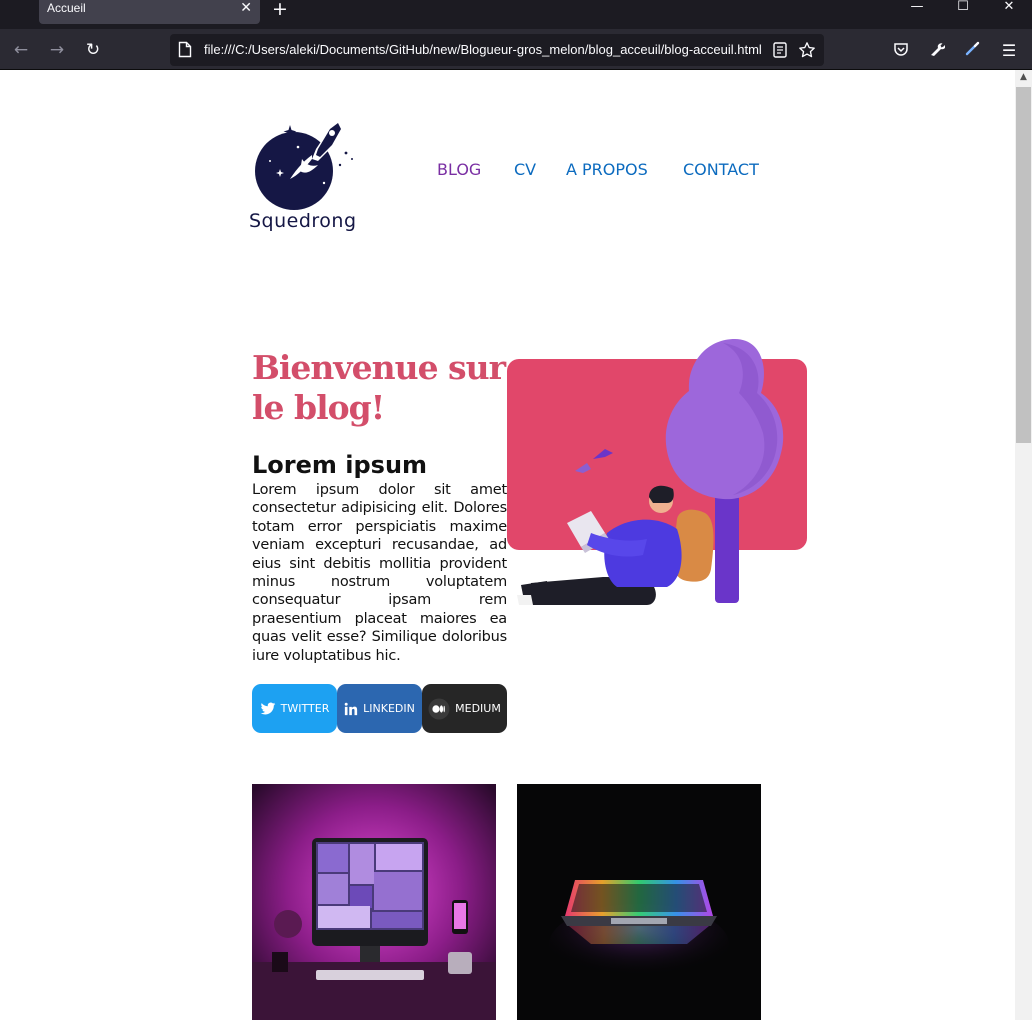  I want to click on minimize-window-button: —, so click(917, 8).